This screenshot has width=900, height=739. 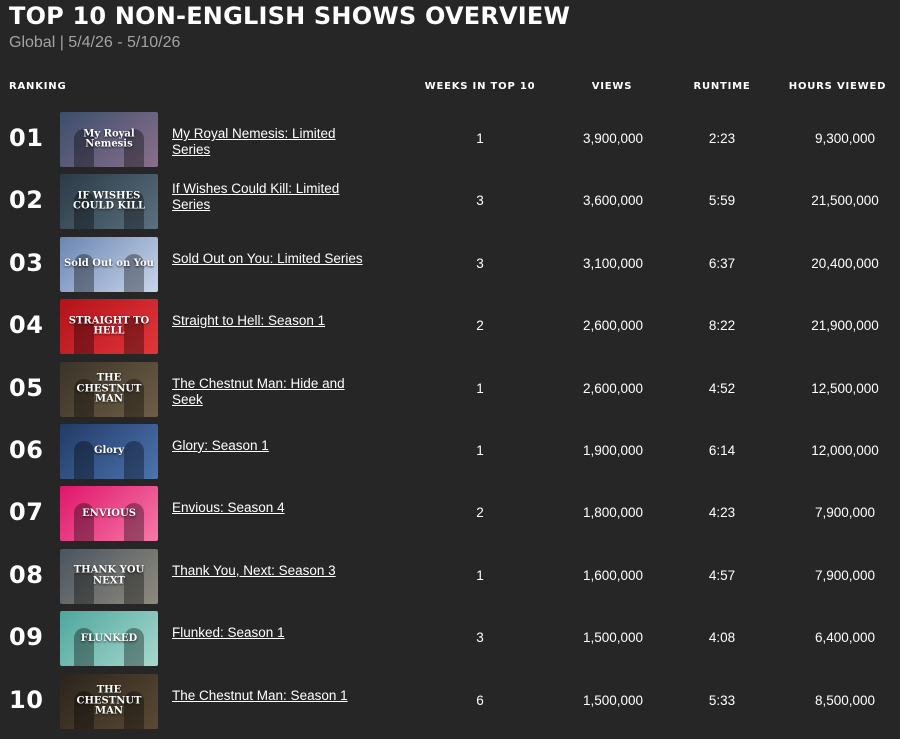 I want to click on runtime-value: 4:52, so click(x=722, y=388).